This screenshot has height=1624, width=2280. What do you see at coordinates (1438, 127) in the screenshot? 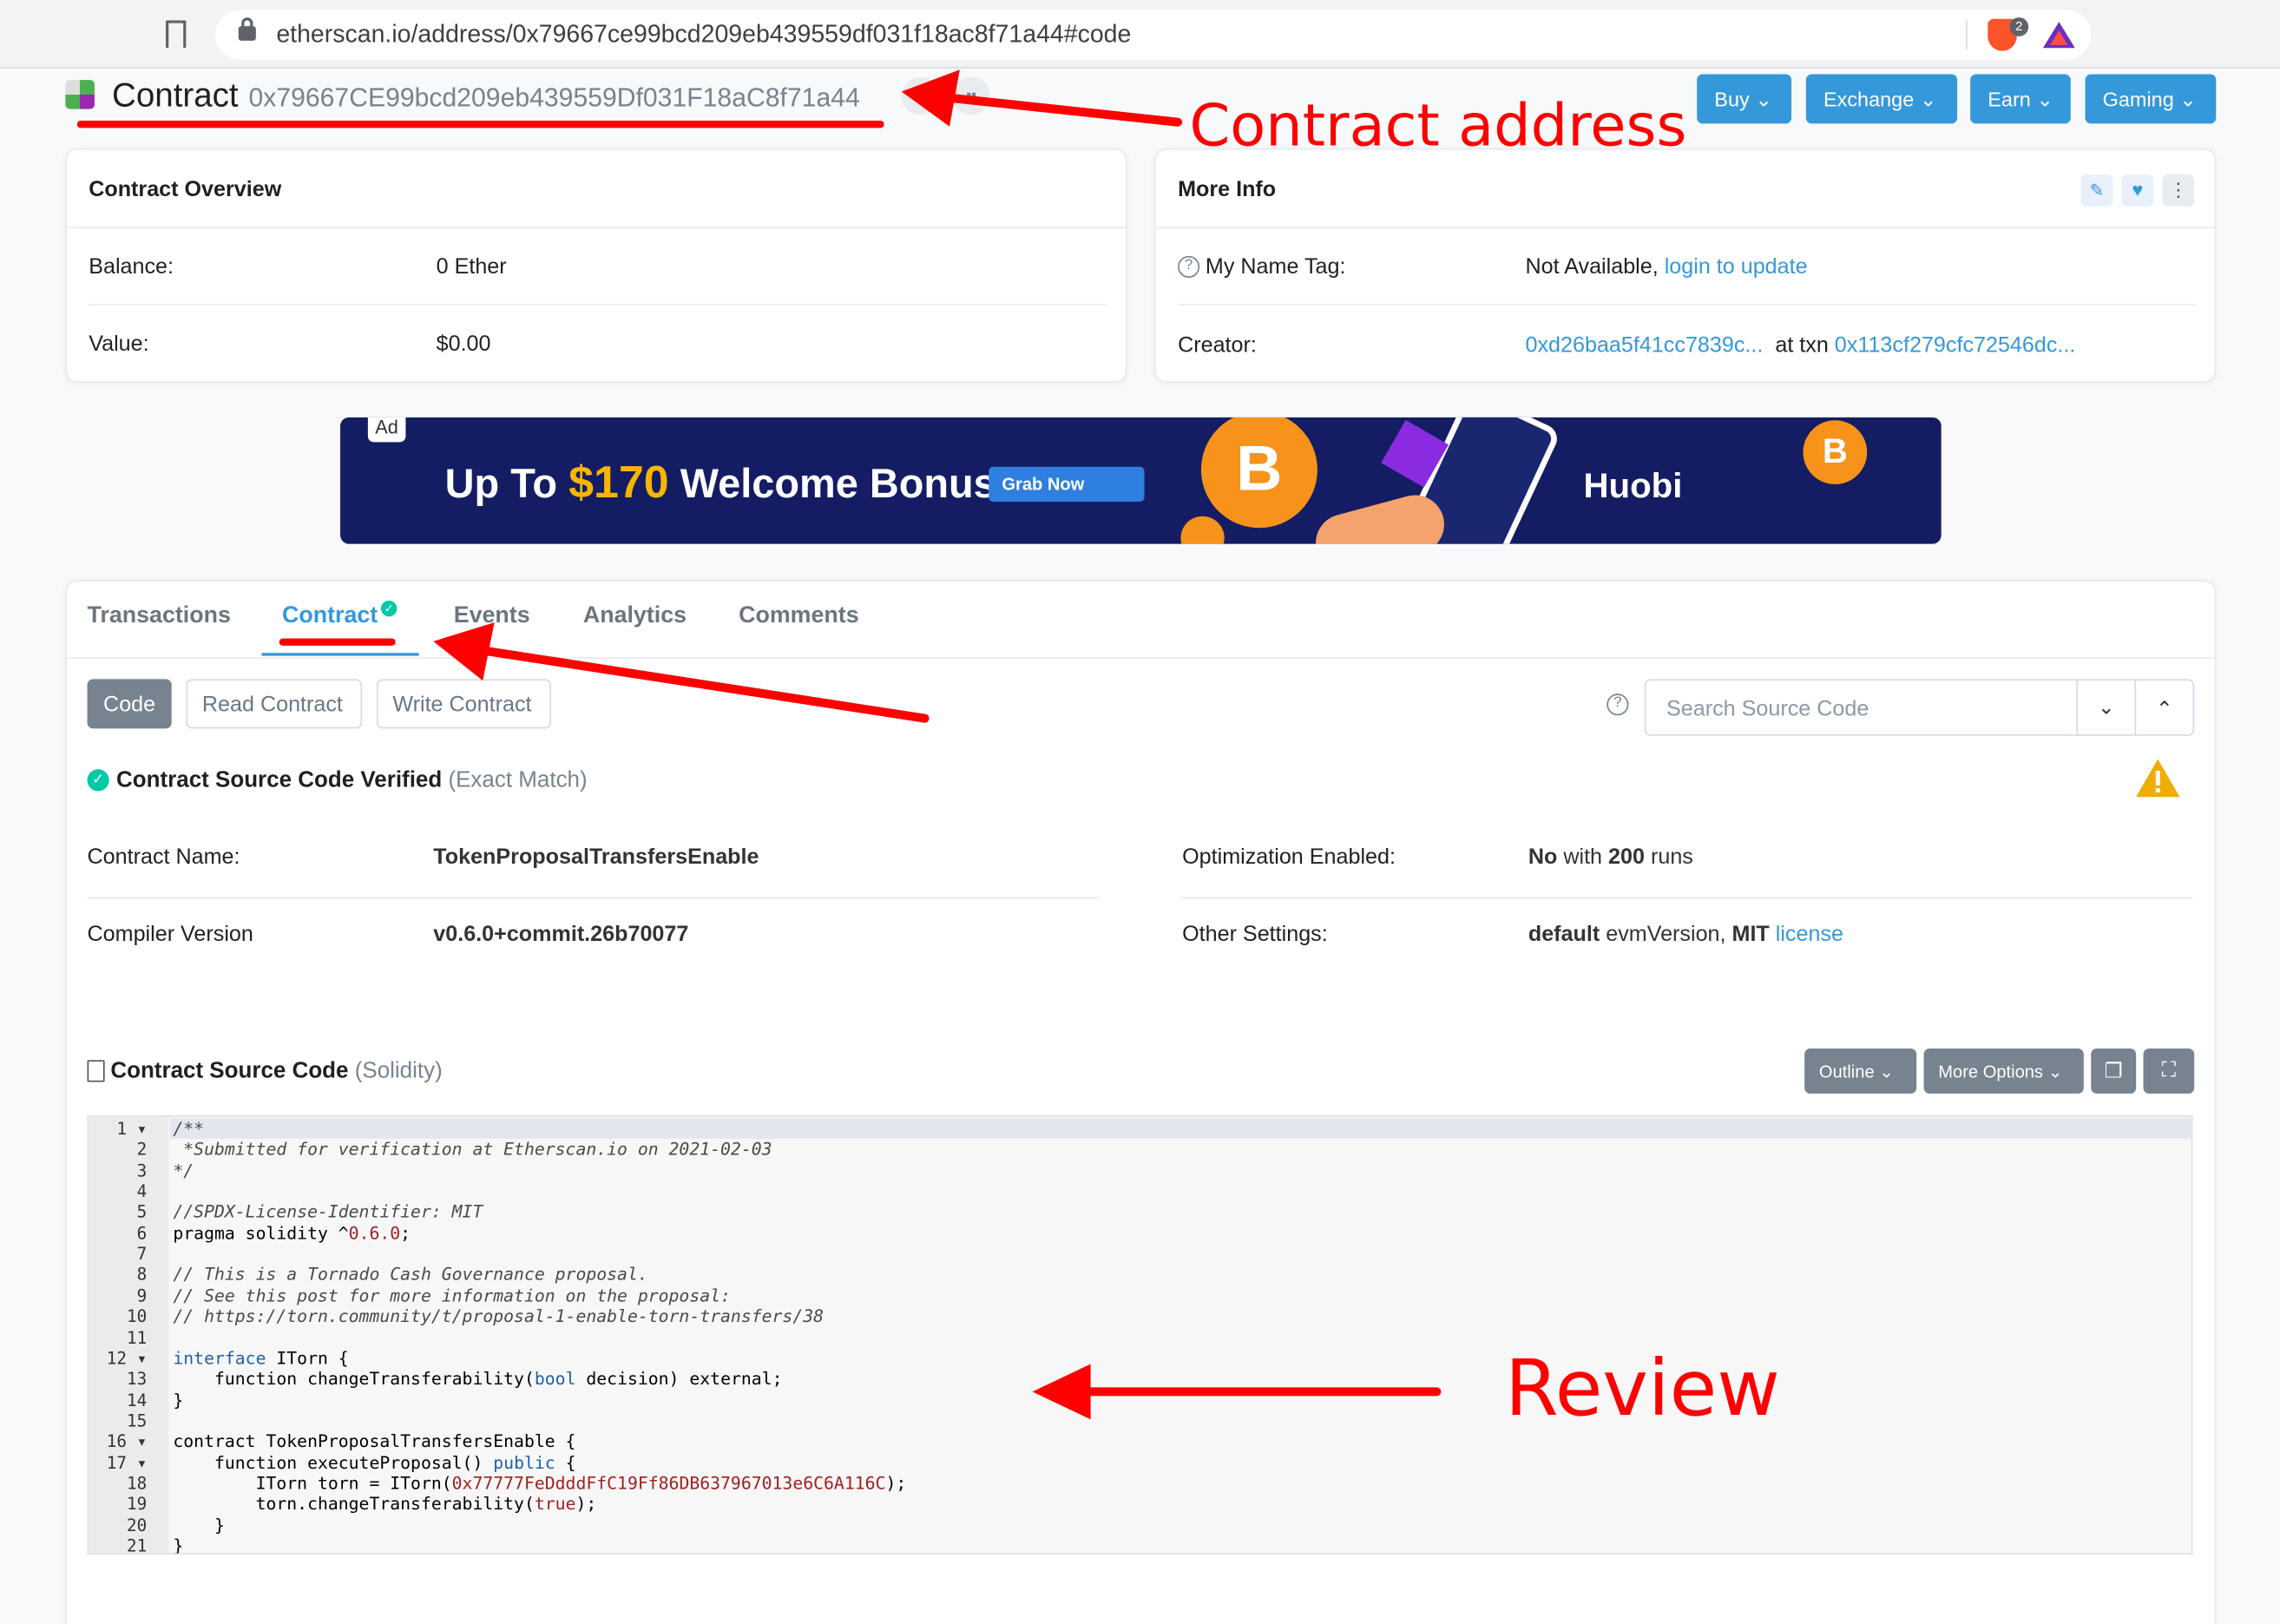
I see `contract-address-annotation: Contract address` at bounding box center [1438, 127].